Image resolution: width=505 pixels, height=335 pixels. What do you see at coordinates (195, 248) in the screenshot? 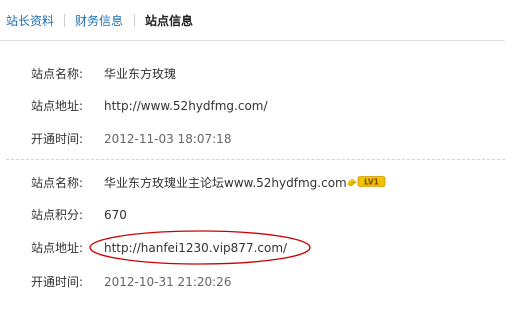
I see `site2-url-link: http://hanfei1230.vip877.com/` at bounding box center [195, 248].